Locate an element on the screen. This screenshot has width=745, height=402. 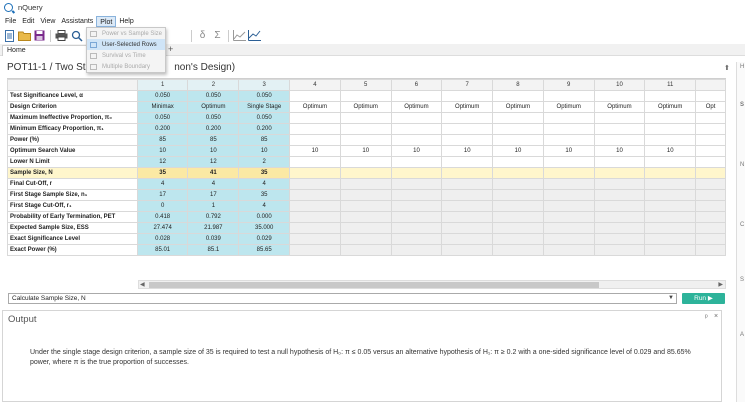
save-icon is located at coordinates (39, 35).